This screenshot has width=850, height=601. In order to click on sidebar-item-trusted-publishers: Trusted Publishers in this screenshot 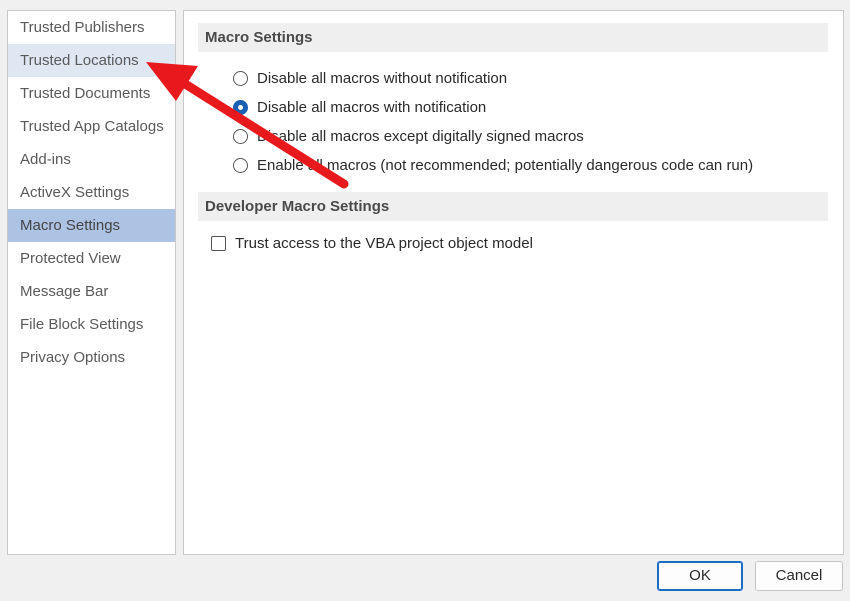, I will do `click(91, 27)`.